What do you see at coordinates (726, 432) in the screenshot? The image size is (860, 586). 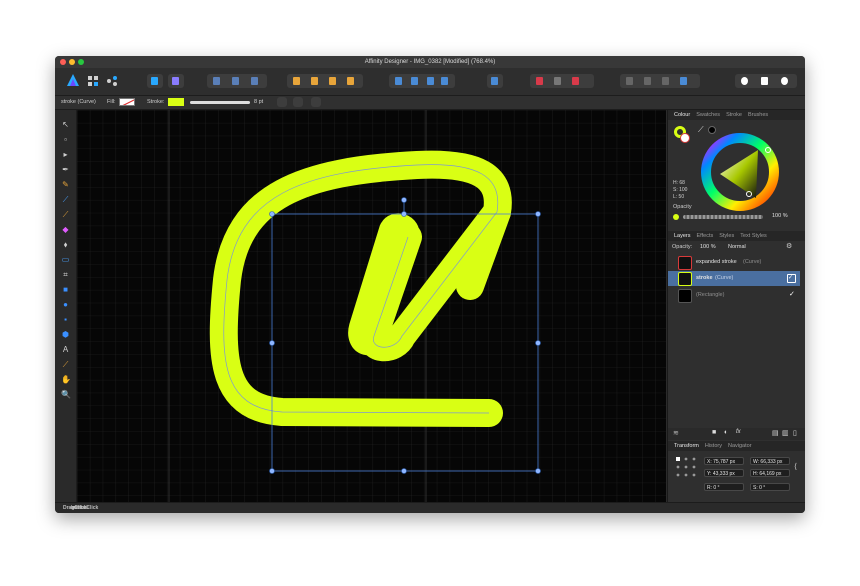 I see `adjustment-icon: ◐` at bounding box center [726, 432].